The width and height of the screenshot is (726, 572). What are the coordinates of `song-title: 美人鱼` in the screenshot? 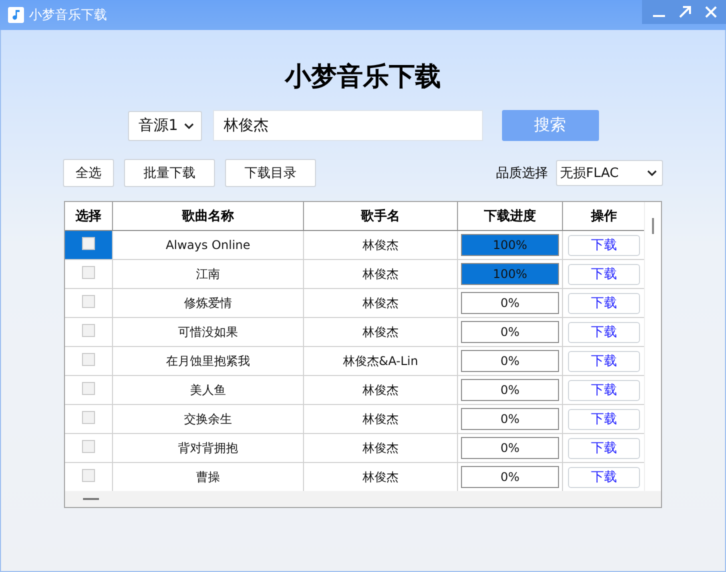 It's located at (208, 390).